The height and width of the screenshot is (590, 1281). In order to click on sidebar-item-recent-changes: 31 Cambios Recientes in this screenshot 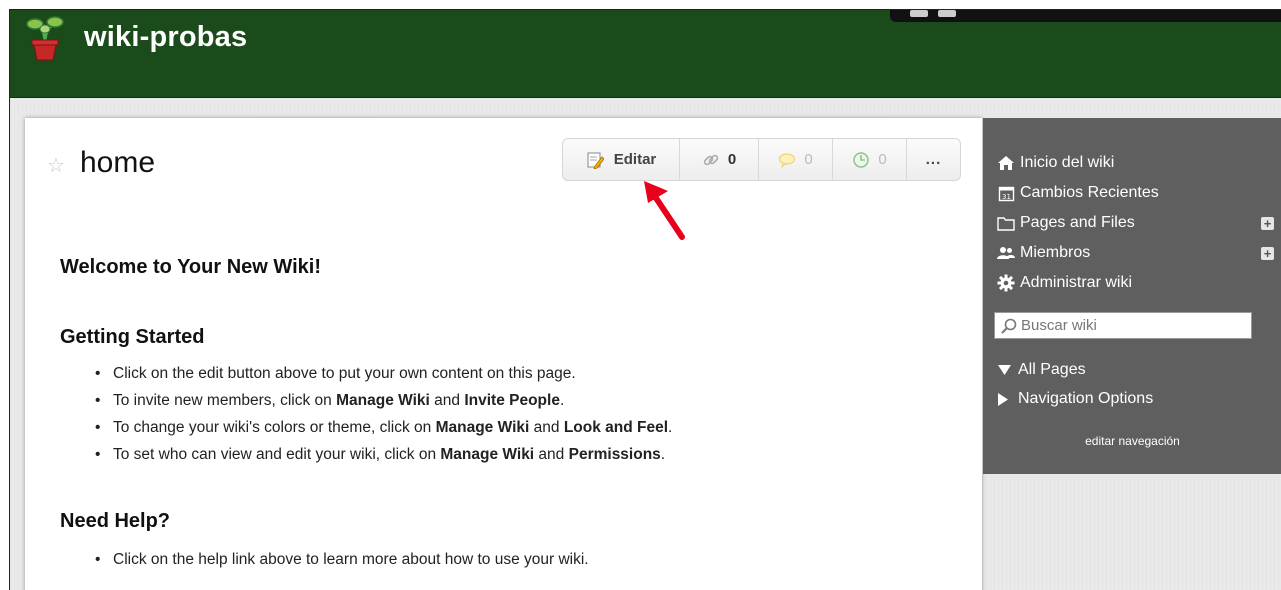, I will do `click(1077, 193)`.